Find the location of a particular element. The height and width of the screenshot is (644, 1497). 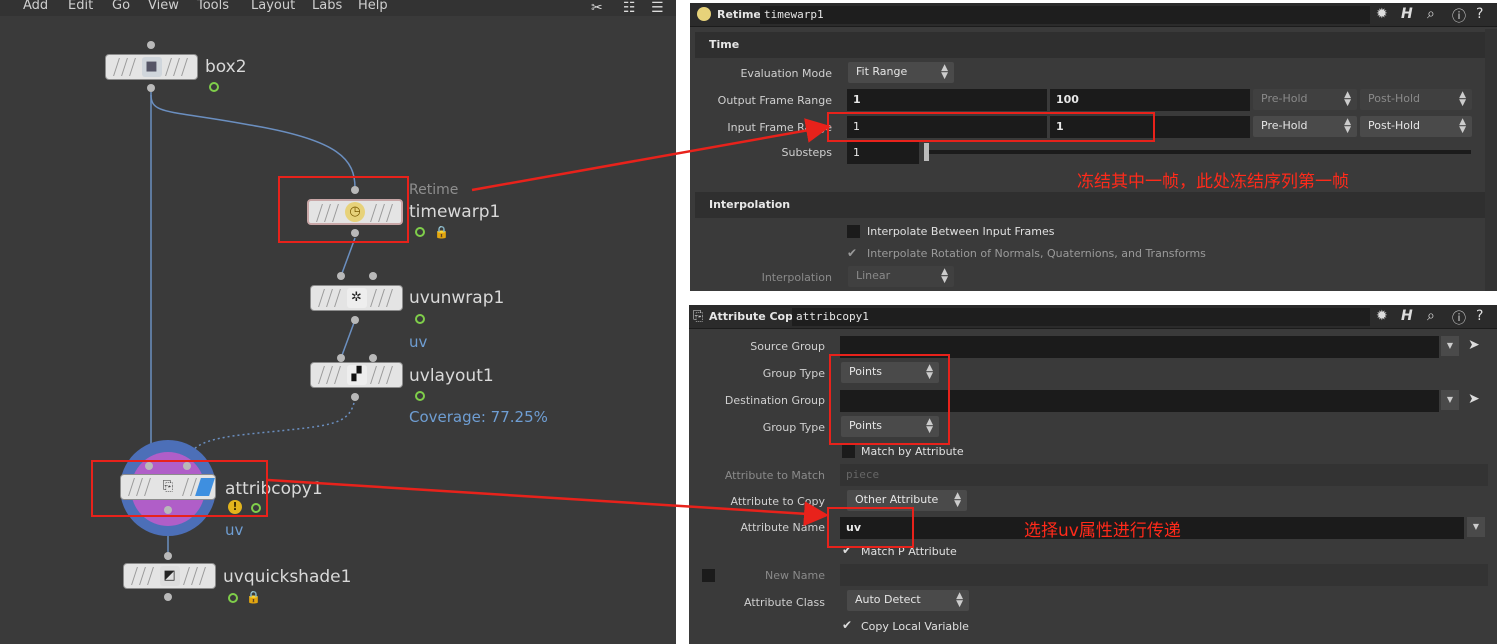

uvquickshade-output-port is located at coordinates (168, 597).